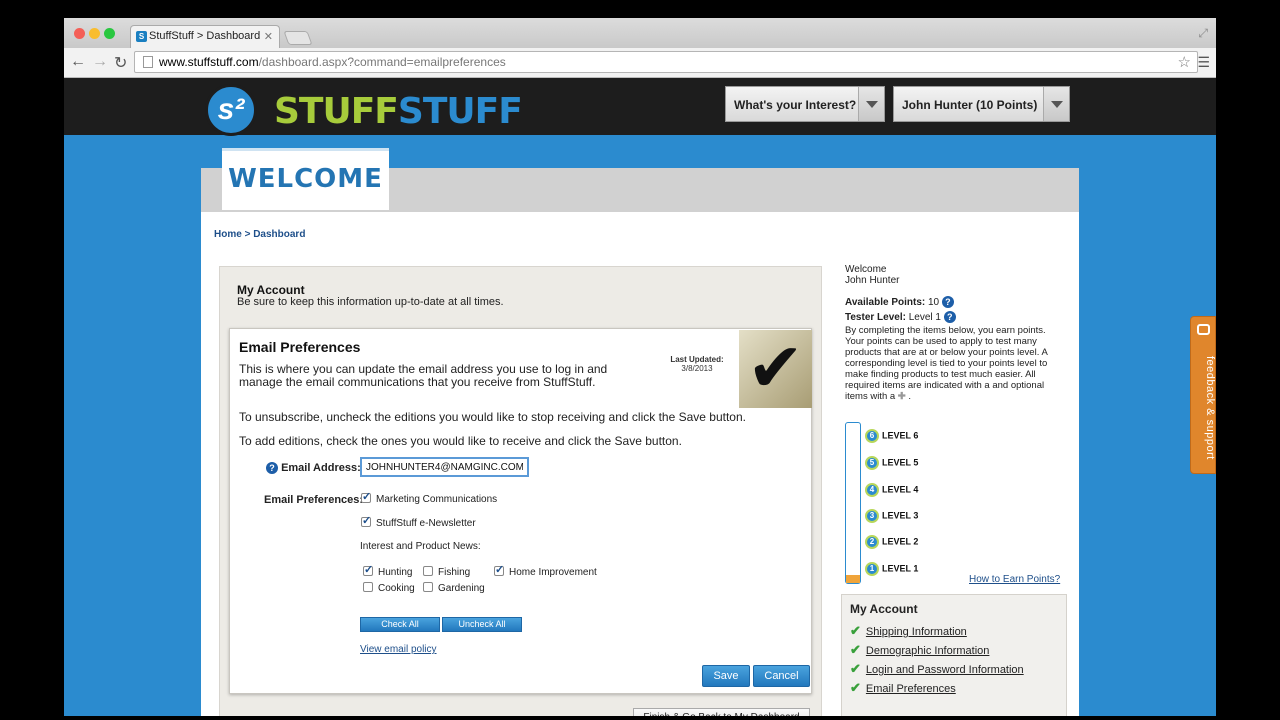  I want to click on new-tab-button, so click(298, 38).